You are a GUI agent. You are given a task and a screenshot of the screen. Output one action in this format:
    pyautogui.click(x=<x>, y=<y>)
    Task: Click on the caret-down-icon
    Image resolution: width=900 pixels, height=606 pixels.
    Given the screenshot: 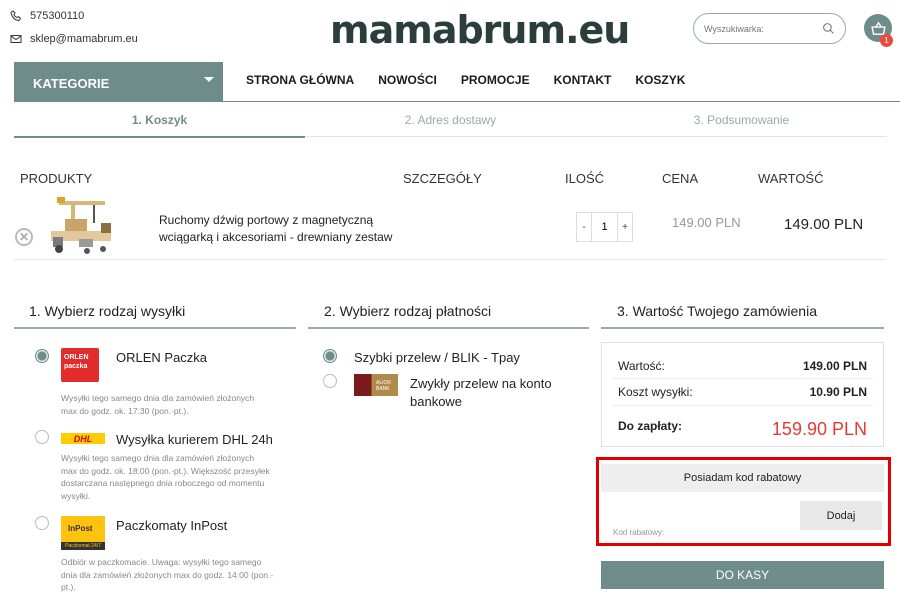 What is the action you would take?
    pyautogui.click(x=209, y=79)
    